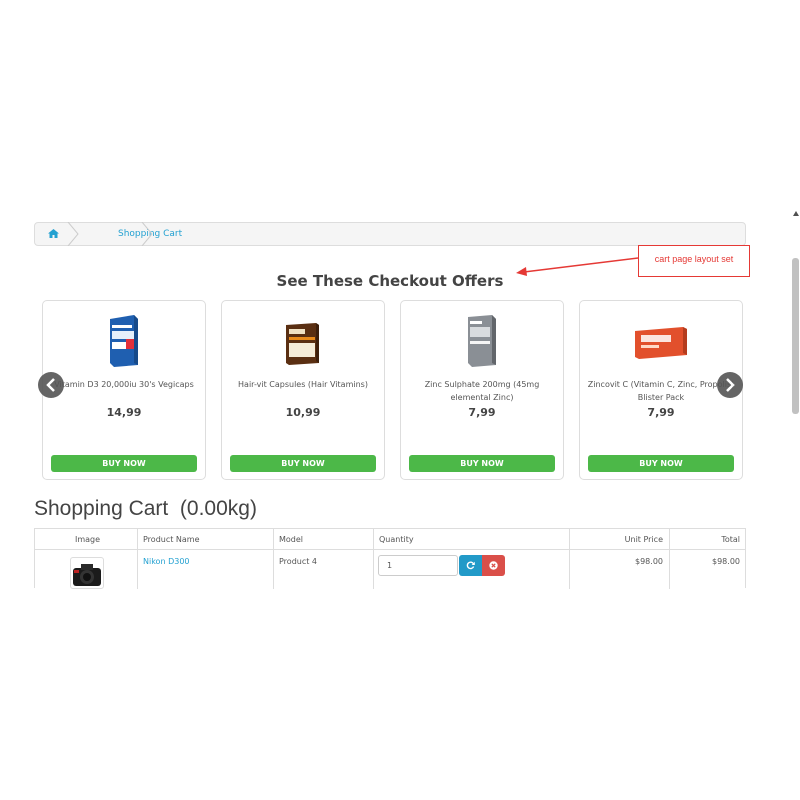 This screenshot has height=800, width=800. Describe the element at coordinates (291, 539) in the screenshot. I see `column-header-model: Model` at that location.